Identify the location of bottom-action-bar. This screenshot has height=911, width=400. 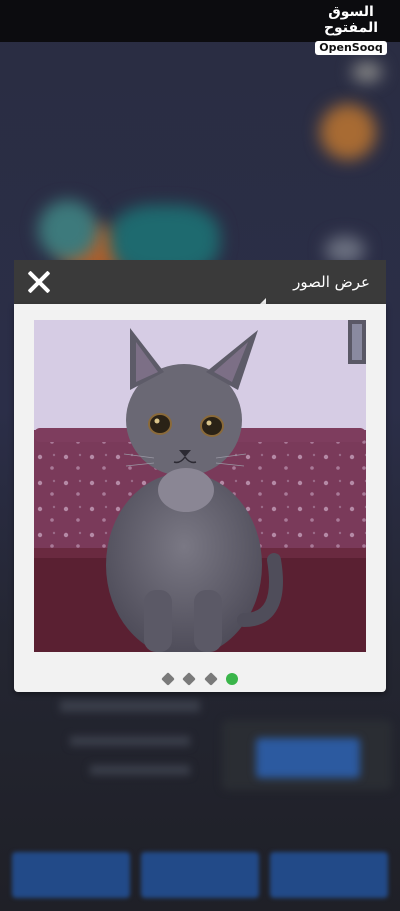
(200, 877).